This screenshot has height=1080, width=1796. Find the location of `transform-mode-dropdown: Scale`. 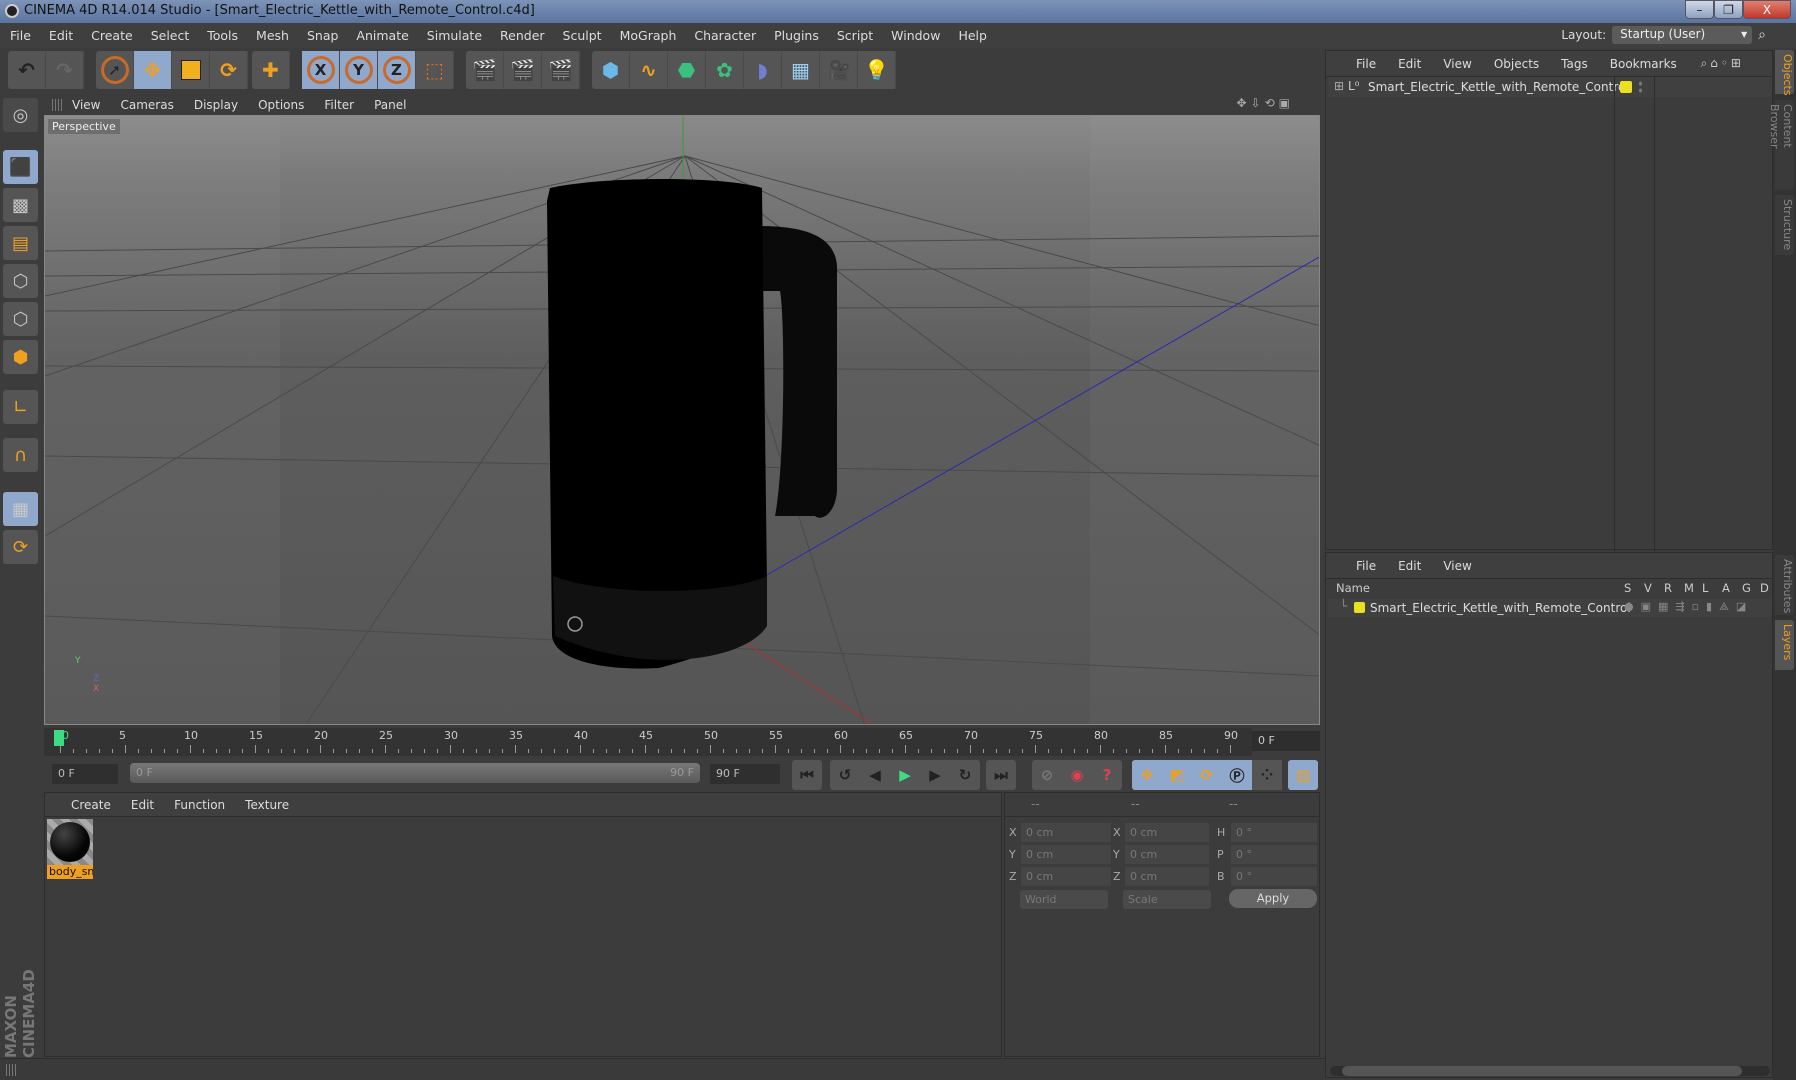

transform-mode-dropdown: Scale is located at coordinates (1167, 899).